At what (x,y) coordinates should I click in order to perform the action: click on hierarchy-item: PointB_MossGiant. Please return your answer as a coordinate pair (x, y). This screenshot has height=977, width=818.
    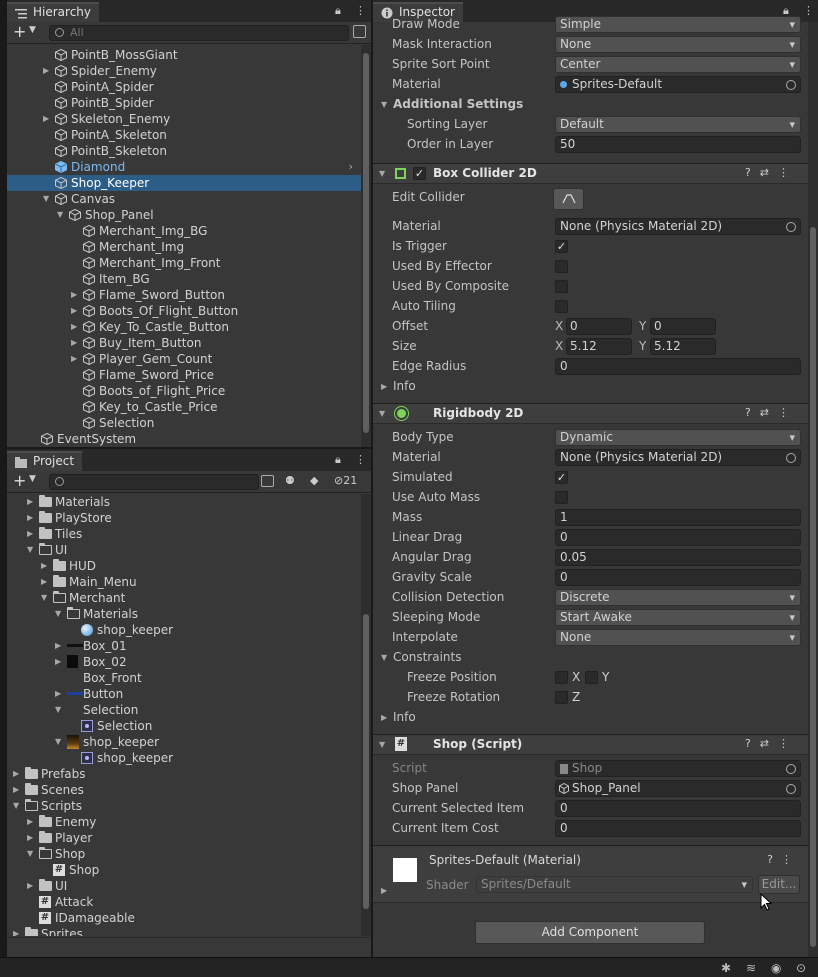
    Looking at the image, I should click on (184, 55).